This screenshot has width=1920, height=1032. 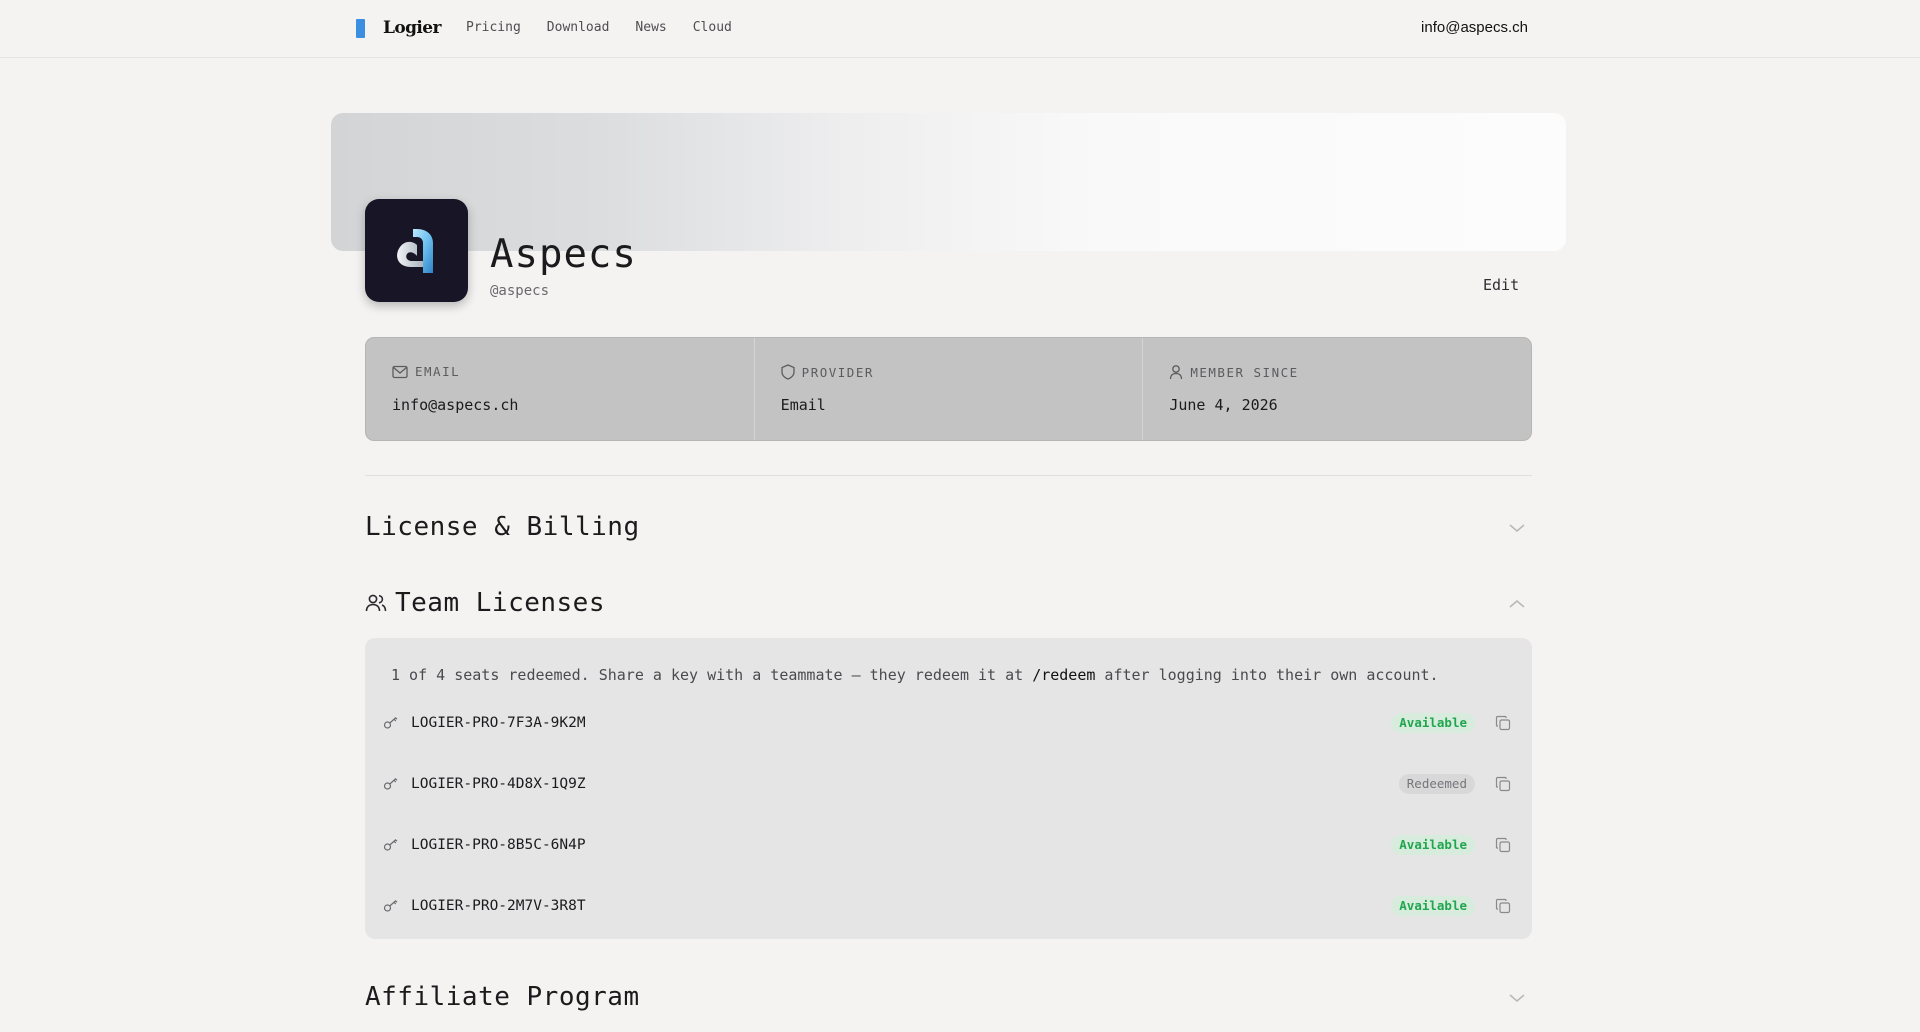 What do you see at coordinates (1517, 604) in the screenshot?
I see `chevron-up-icon` at bounding box center [1517, 604].